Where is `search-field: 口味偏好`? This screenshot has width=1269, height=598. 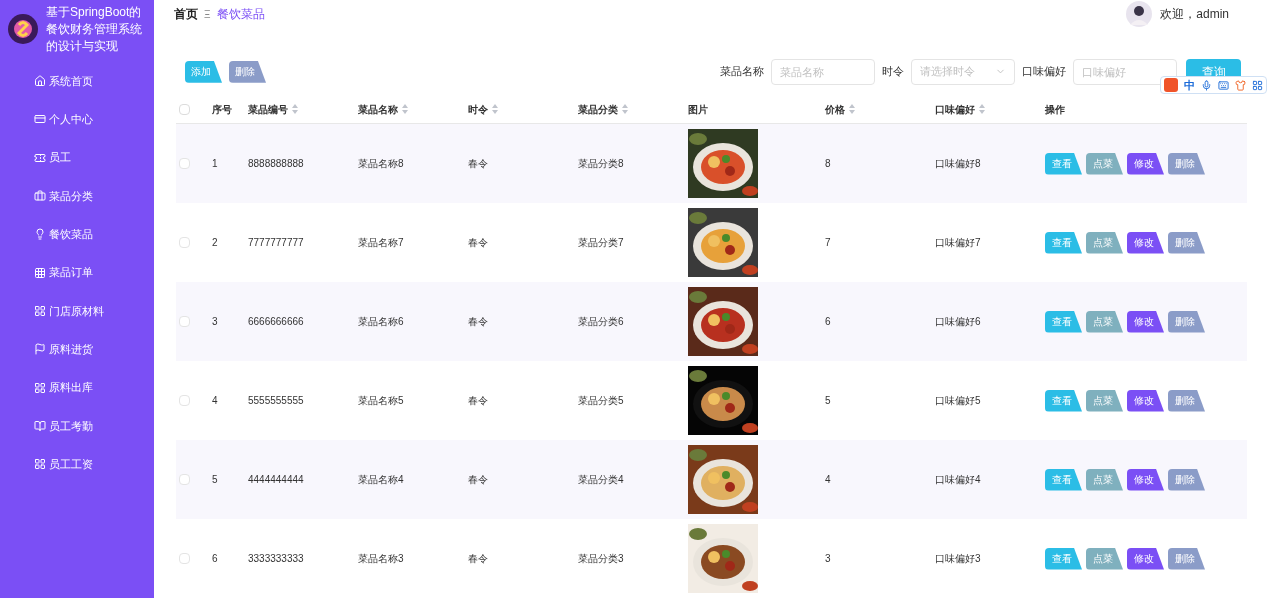
search-field: 口味偏好 is located at coordinates (1125, 71).